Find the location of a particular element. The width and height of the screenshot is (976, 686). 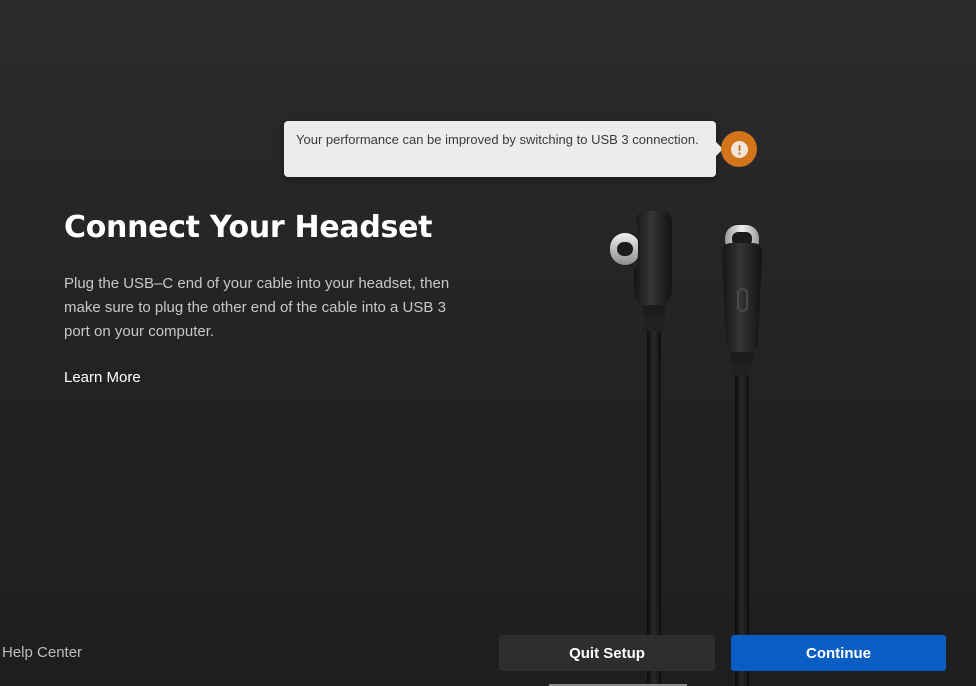

warning-icon is located at coordinates (739, 149).